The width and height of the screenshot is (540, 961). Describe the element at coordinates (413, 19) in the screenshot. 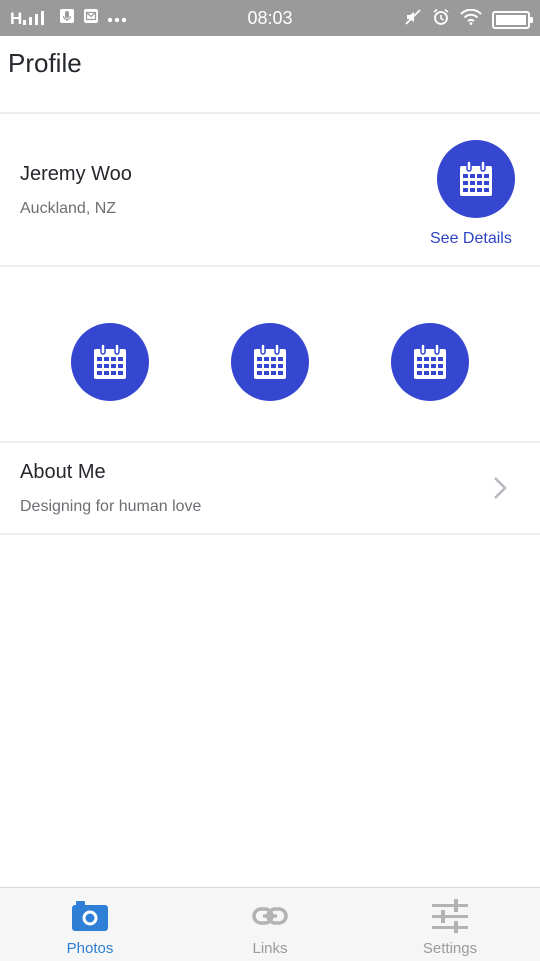

I see `mute-icon` at that location.